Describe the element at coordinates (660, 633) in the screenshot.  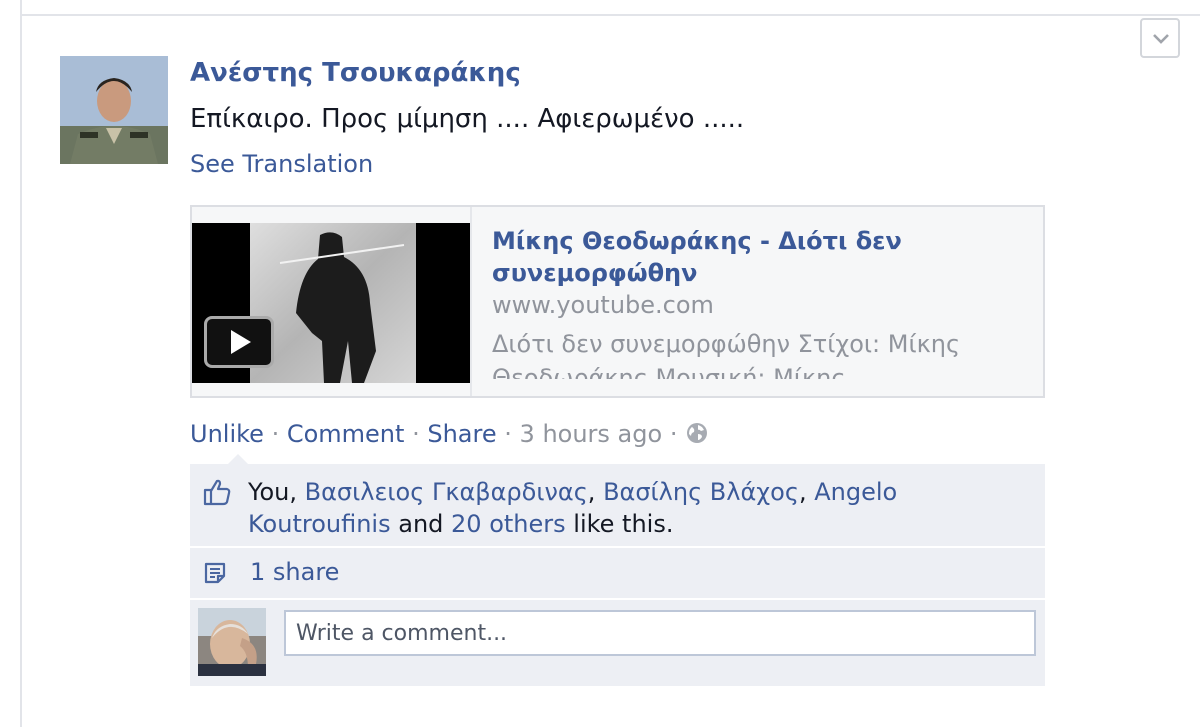
I see `comment-input` at that location.